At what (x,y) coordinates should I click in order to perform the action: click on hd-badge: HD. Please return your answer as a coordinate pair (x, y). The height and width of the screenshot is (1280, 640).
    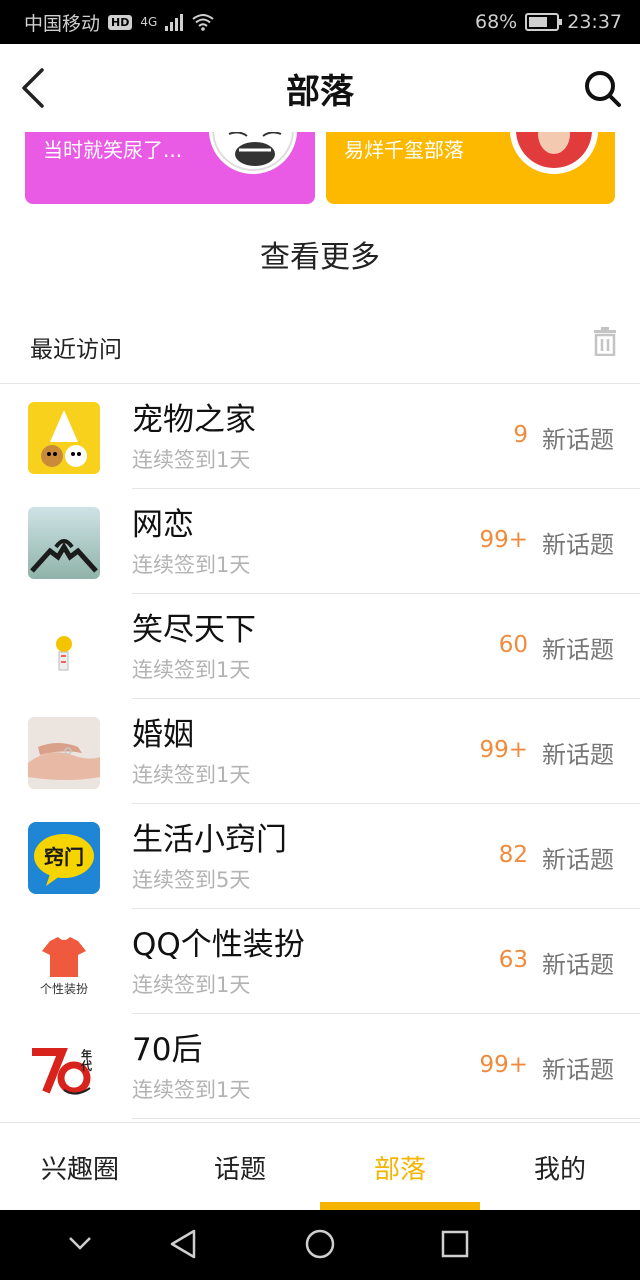
    Looking at the image, I should click on (120, 22).